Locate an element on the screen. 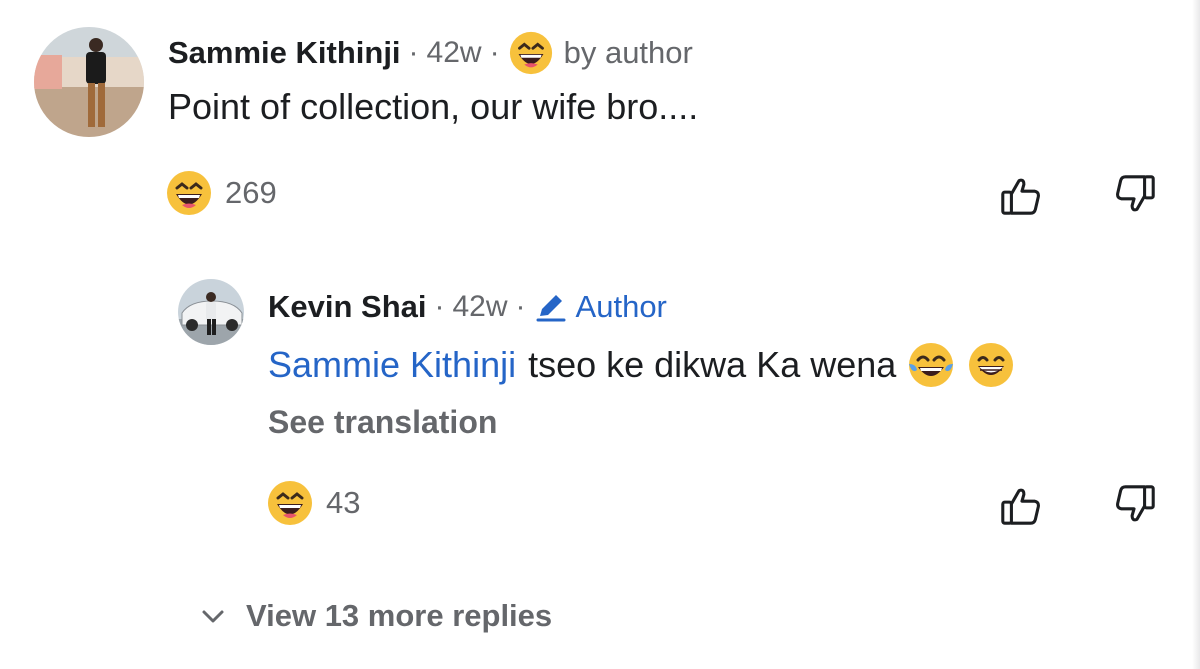 The height and width of the screenshot is (669, 1200). reply-header: Kevin Shai · 42w · Author is located at coordinates (467, 307).